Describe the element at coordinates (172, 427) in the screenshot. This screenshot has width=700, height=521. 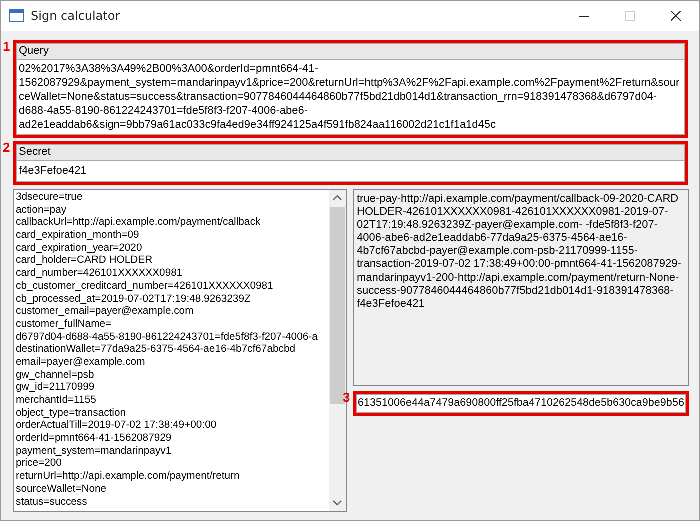
I see `list-item: orderActualTill=2019-07-02 17:38:49+00:00` at that location.